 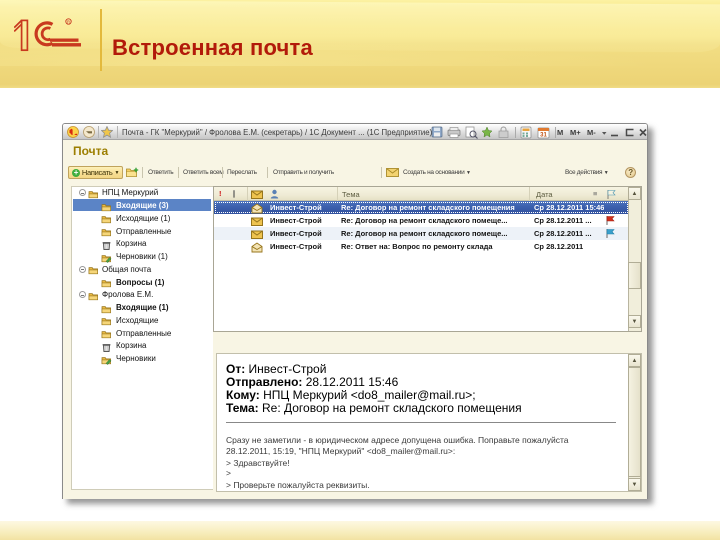 What do you see at coordinates (575, 132) in the screenshot?
I see `svg-text: M+` at bounding box center [575, 132].